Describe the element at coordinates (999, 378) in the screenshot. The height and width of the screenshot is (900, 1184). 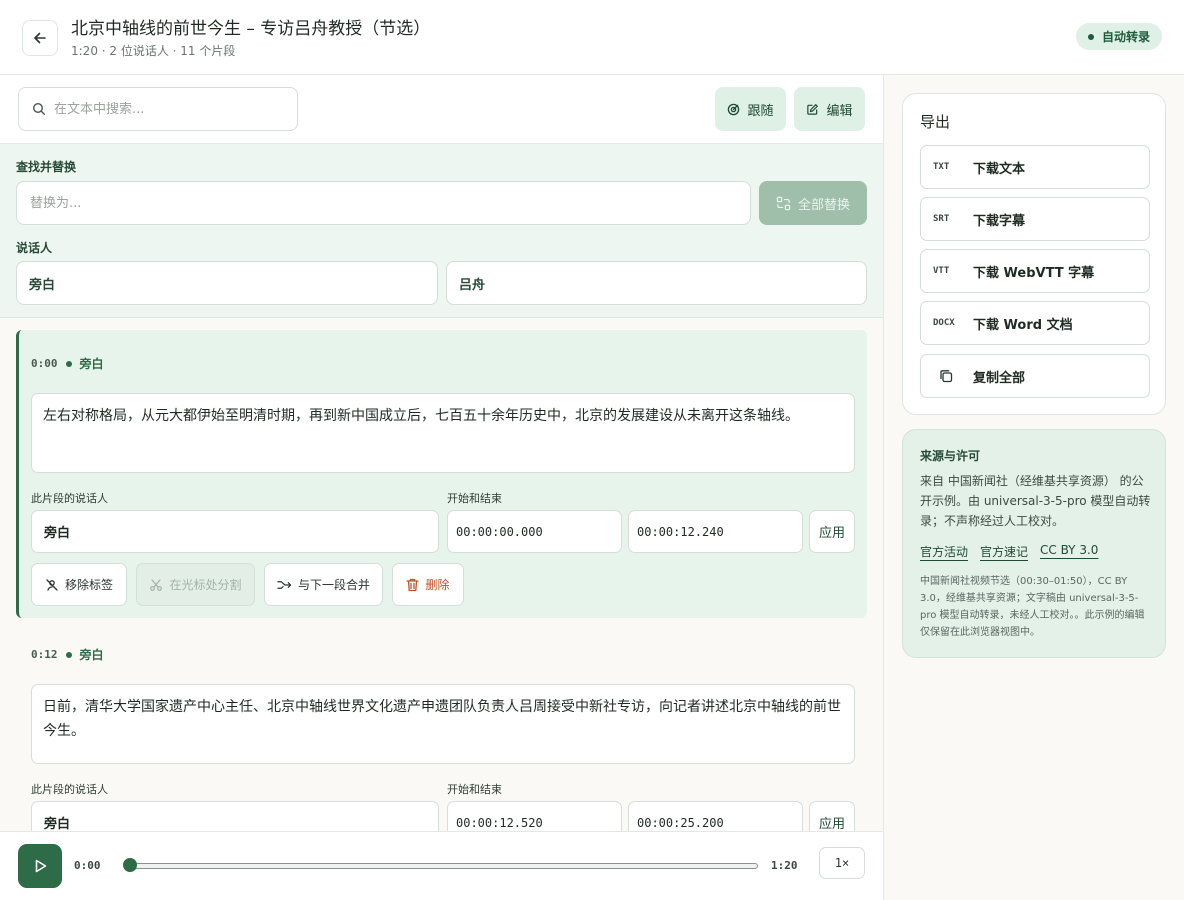
I see `copy-all-label: 复制全部` at that location.